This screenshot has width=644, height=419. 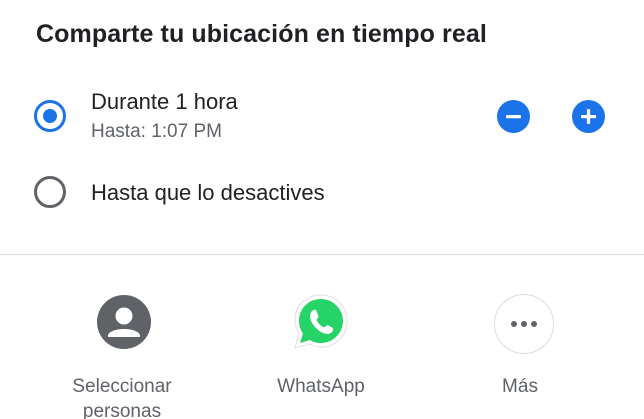 What do you see at coordinates (50, 116) in the screenshot?
I see `radio-one-hour` at bounding box center [50, 116].